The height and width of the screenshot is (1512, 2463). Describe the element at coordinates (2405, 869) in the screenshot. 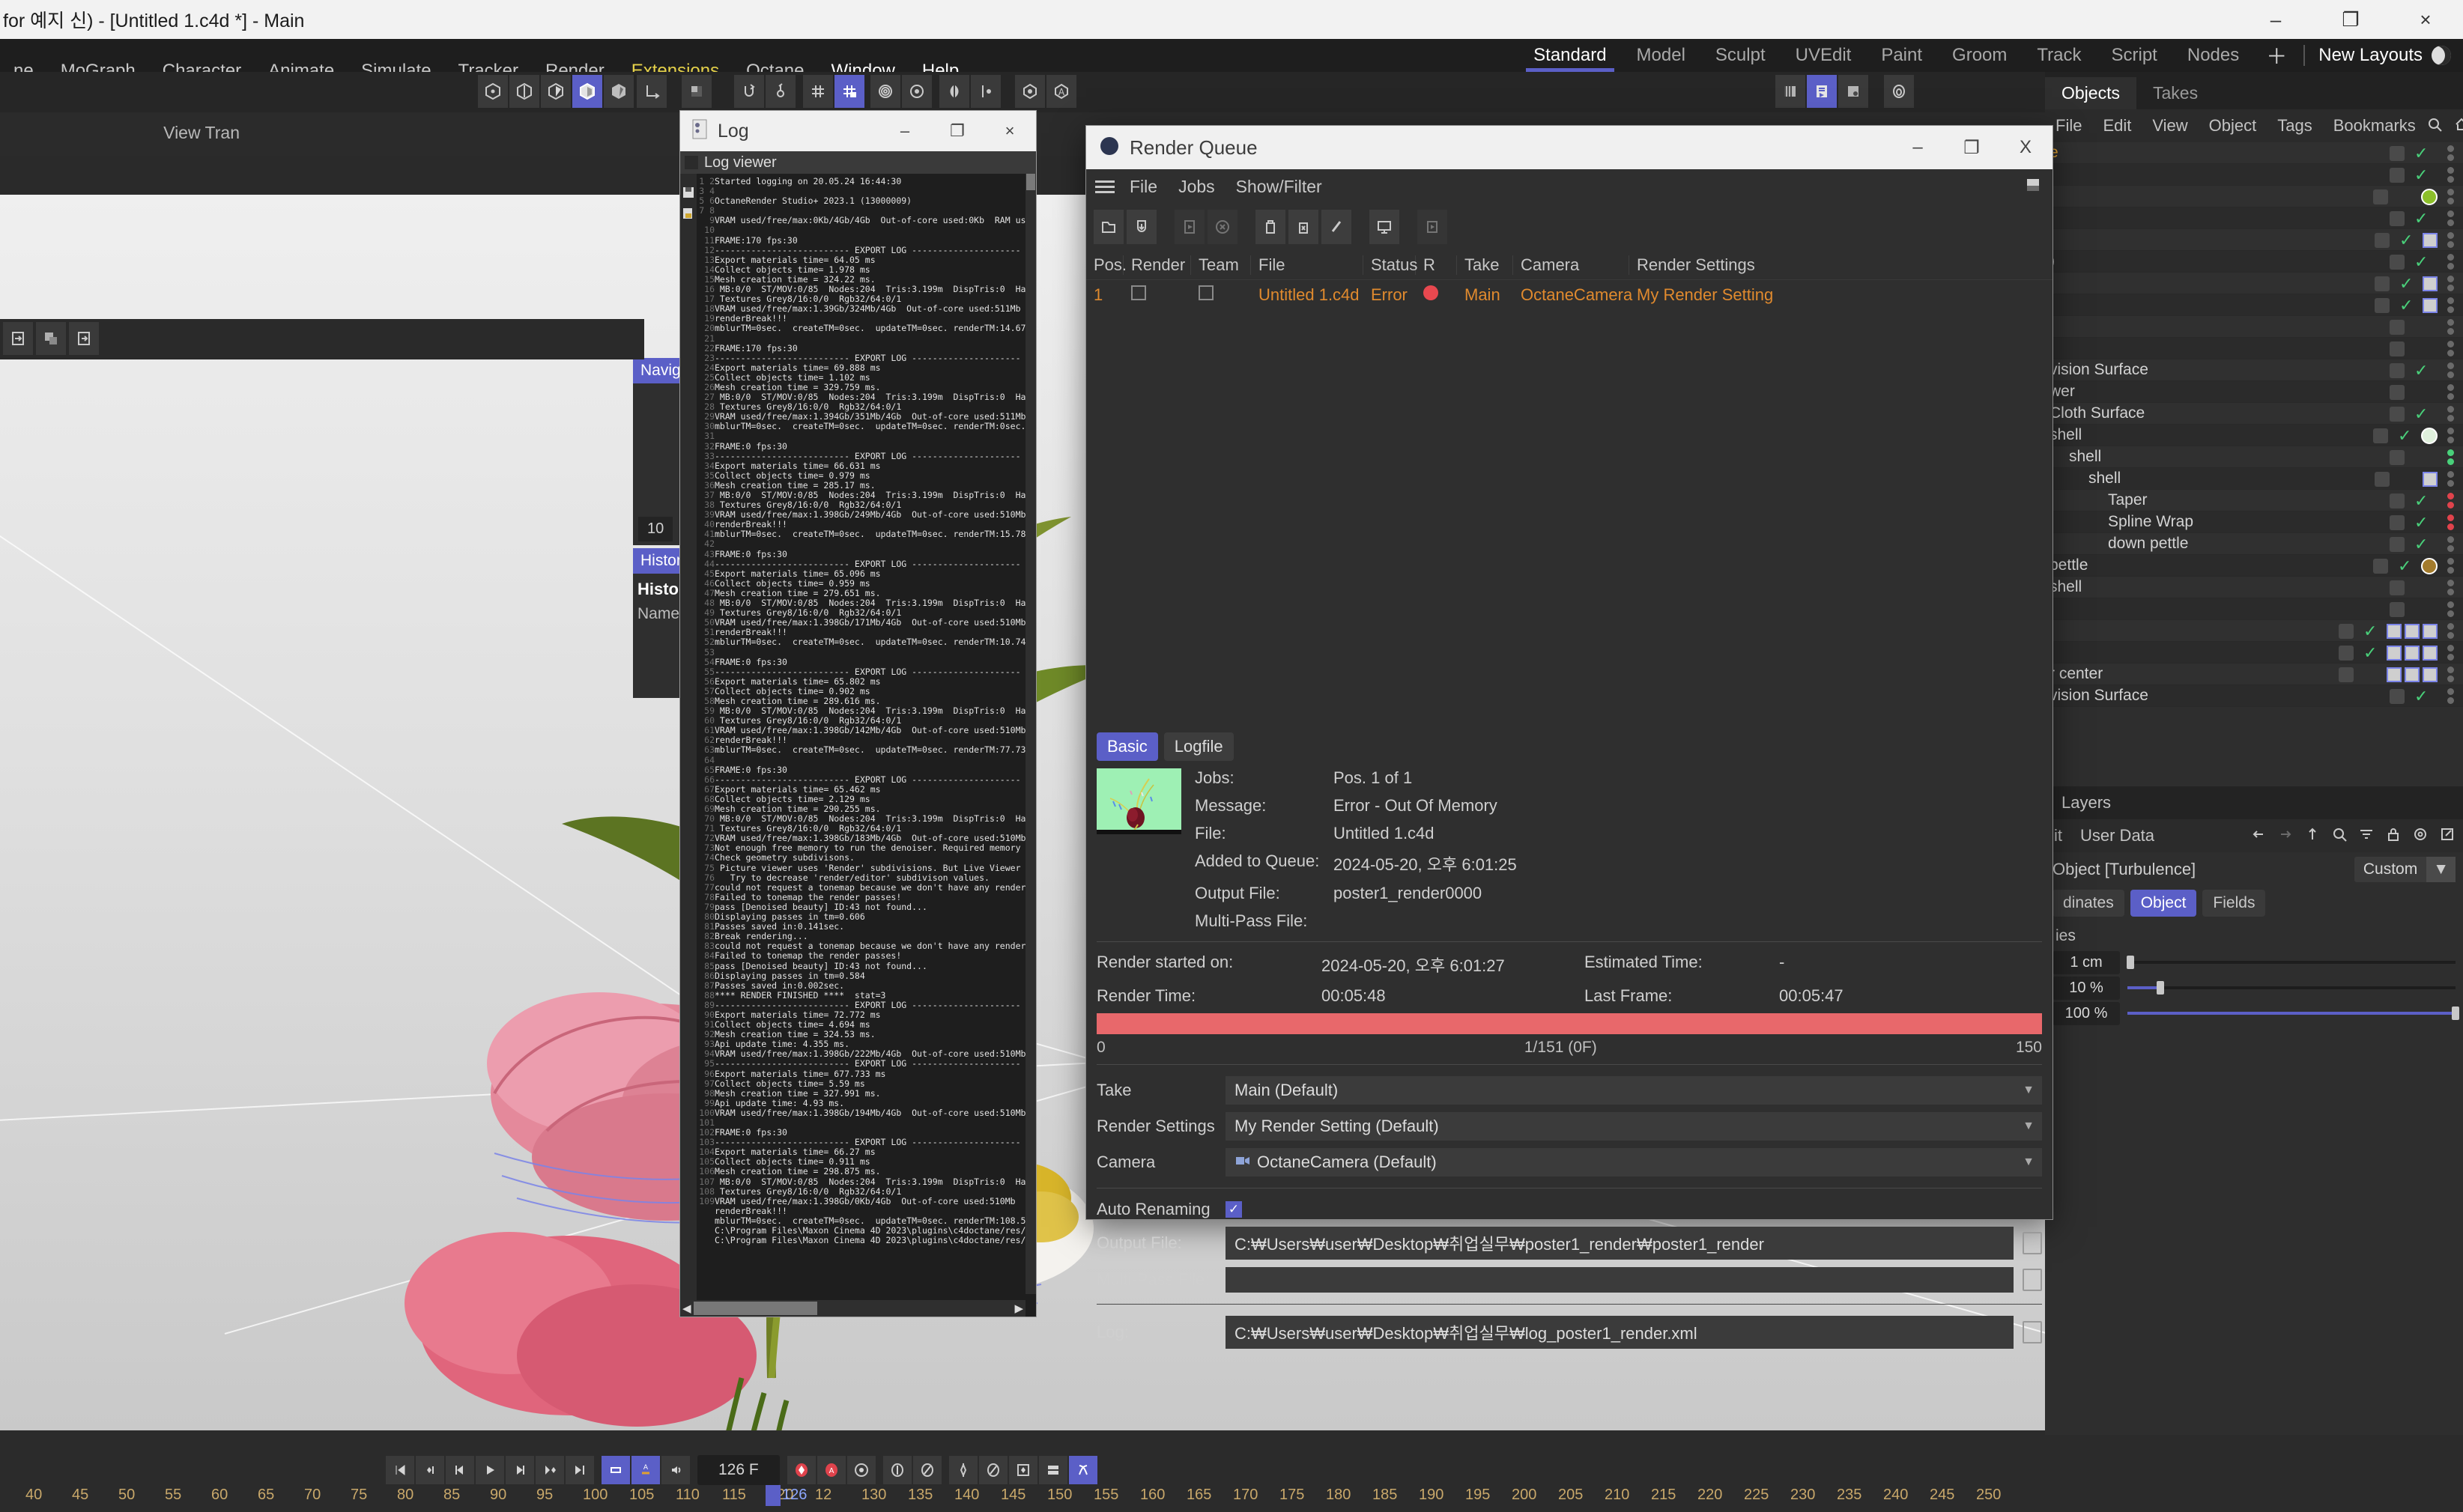

I see `preset-select: Custom ▼` at that location.